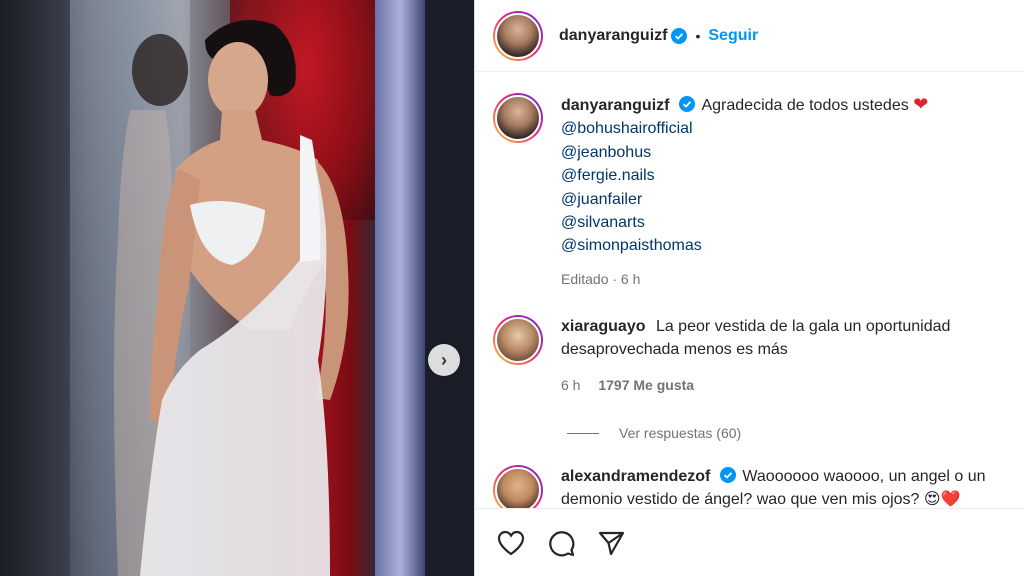 The height and width of the screenshot is (576, 1024). Describe the element at coordinates (781, 199) in the screenshot. I see `mention-link: @juanfailer` at that location.